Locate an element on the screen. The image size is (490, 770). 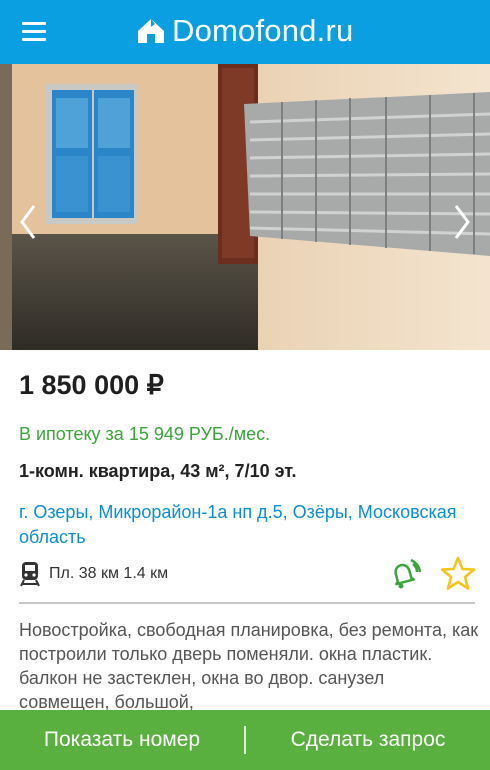
make-request-button: Сделать запрос is located at coordinates (368, 740).